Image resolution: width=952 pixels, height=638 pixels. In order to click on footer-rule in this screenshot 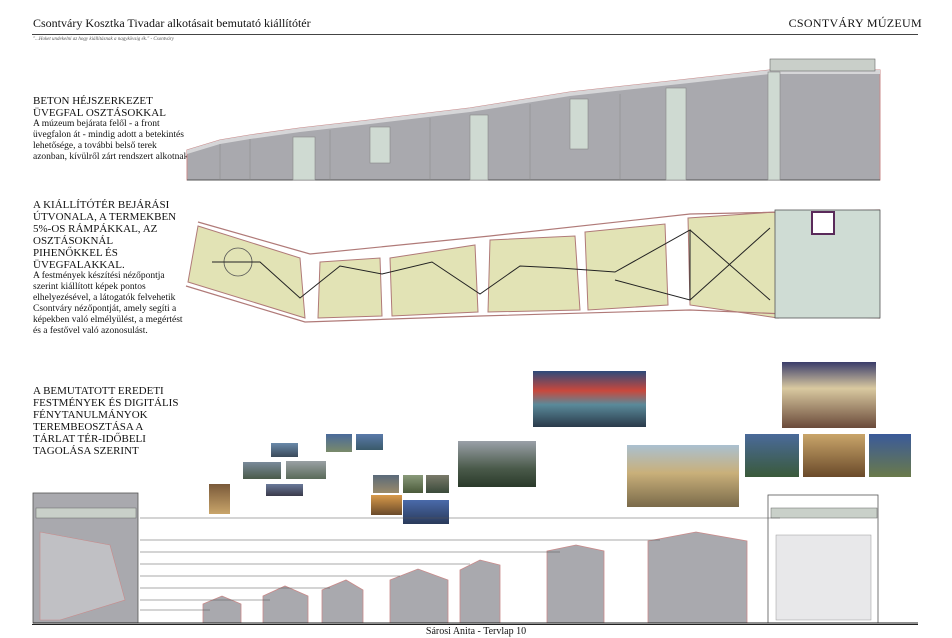, I will do `click(475, 624)`.